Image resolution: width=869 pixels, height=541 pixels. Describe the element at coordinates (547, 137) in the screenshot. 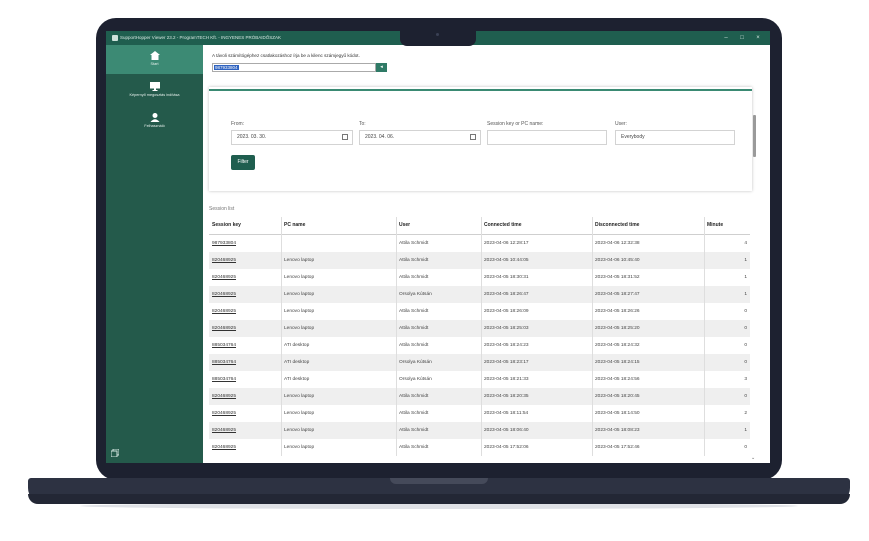

I see `session-key-input` at that location.